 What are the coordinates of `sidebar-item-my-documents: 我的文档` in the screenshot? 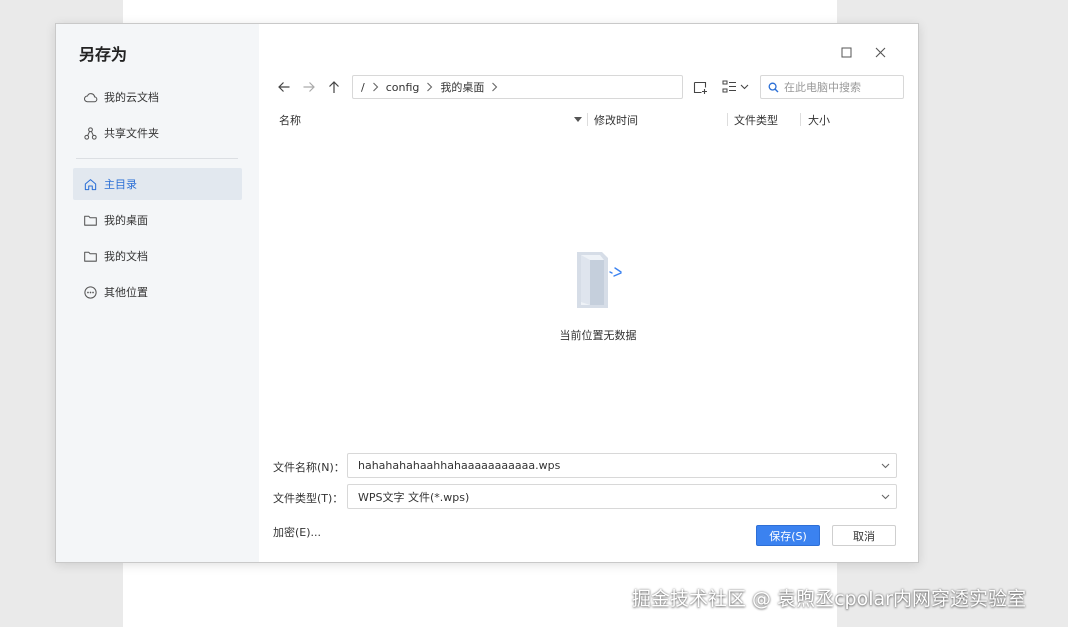 It's located at (157, 256).